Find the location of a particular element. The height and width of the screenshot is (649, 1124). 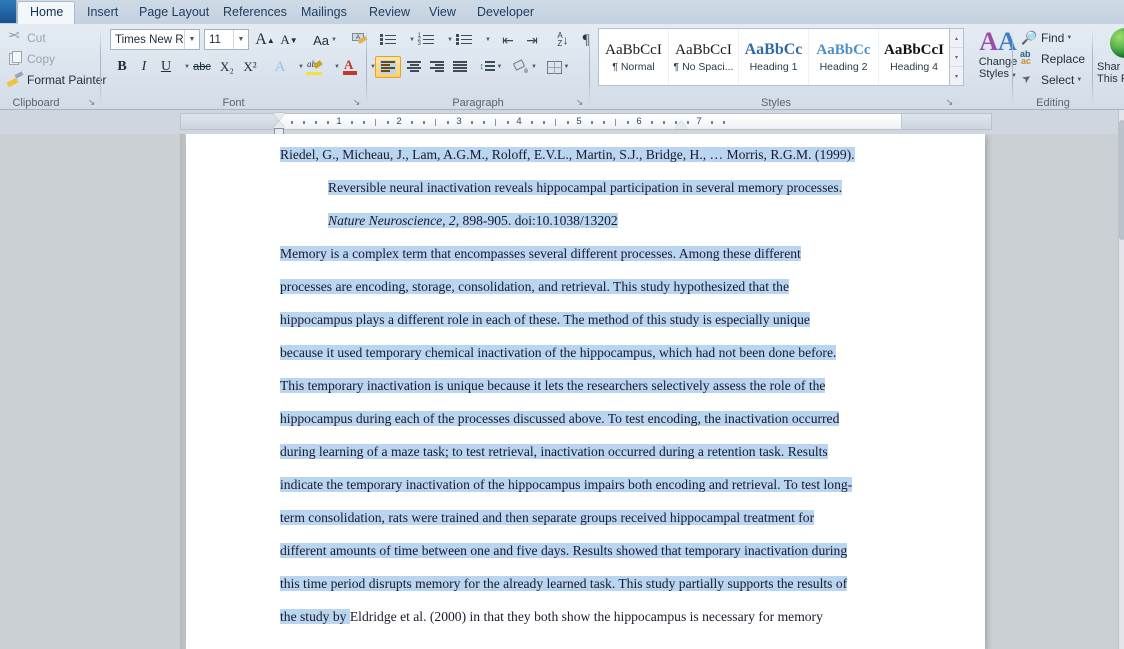

cut-button: Cut is located at coordinates (26, 38).